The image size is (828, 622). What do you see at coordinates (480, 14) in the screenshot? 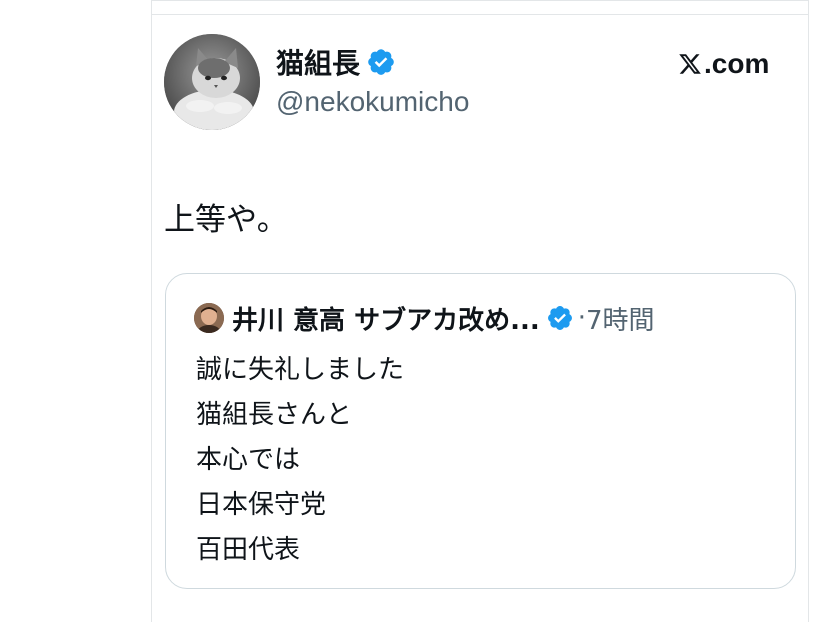
I see `divider` at bounding box center [480, 14].